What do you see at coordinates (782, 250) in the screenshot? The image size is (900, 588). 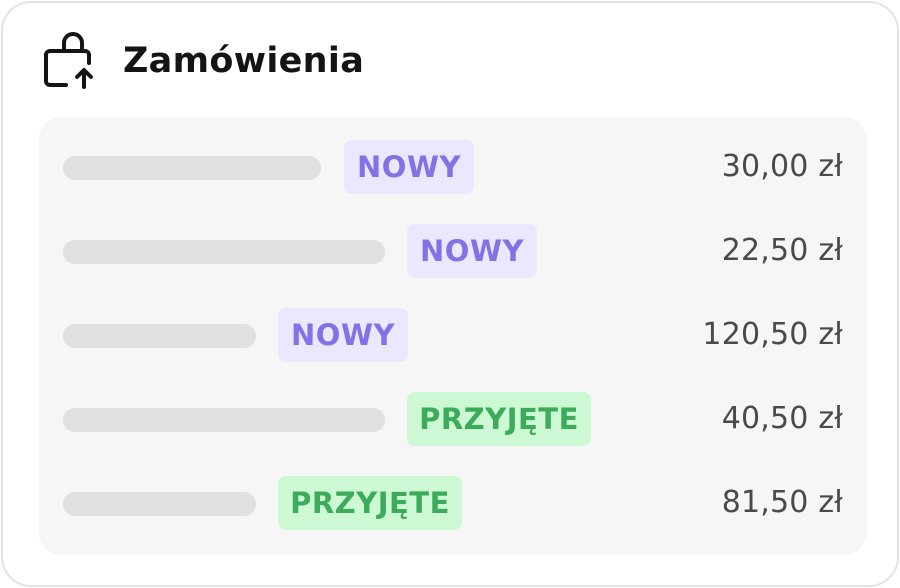 I see `order-price: 22,50 zł` at bounding box center [782, 250].